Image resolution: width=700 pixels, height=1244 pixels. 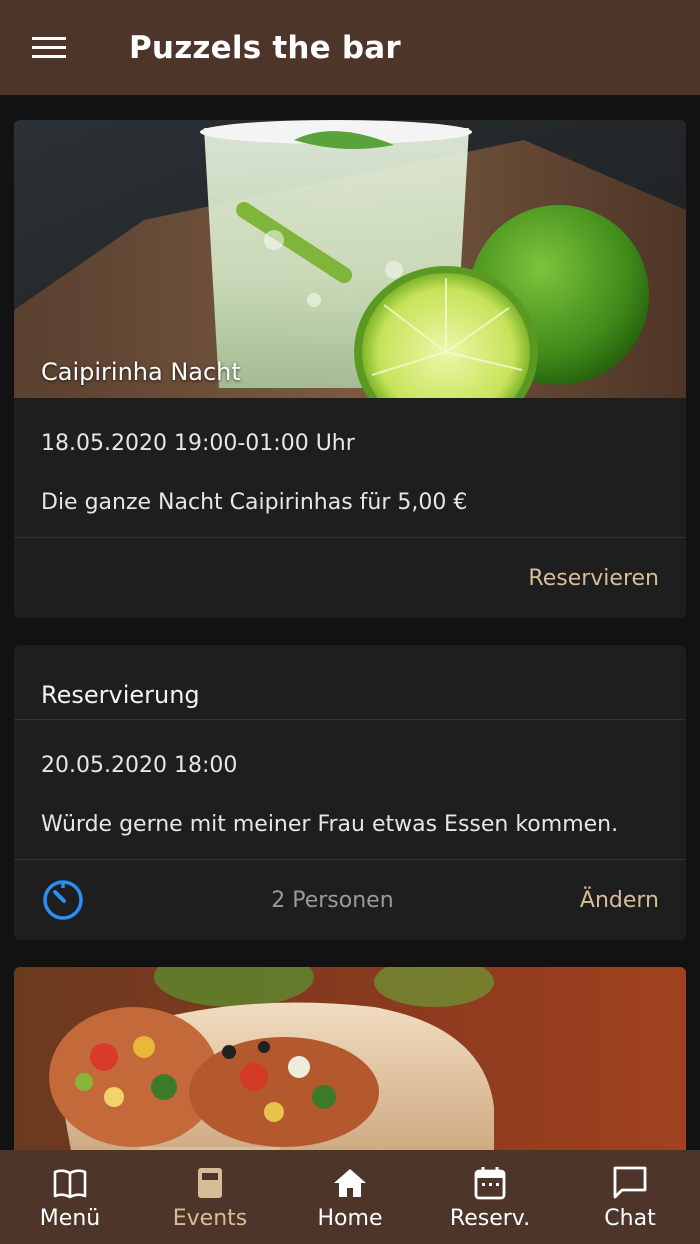 I want to click on bottom-navigation: Menü Events Home Reserv. Chat, so click(x=350, y=1195).